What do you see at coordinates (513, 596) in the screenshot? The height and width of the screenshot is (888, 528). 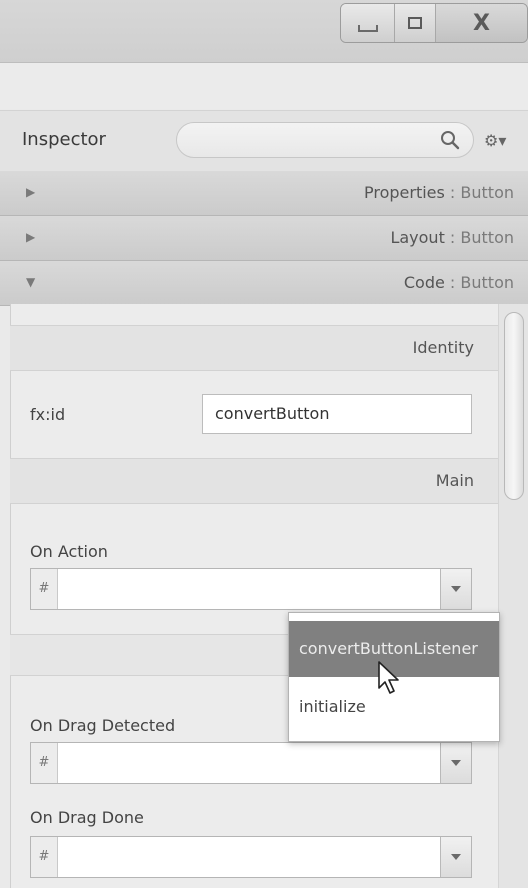 I see `vertical-scrollbar` at bounding box center [513, 596].